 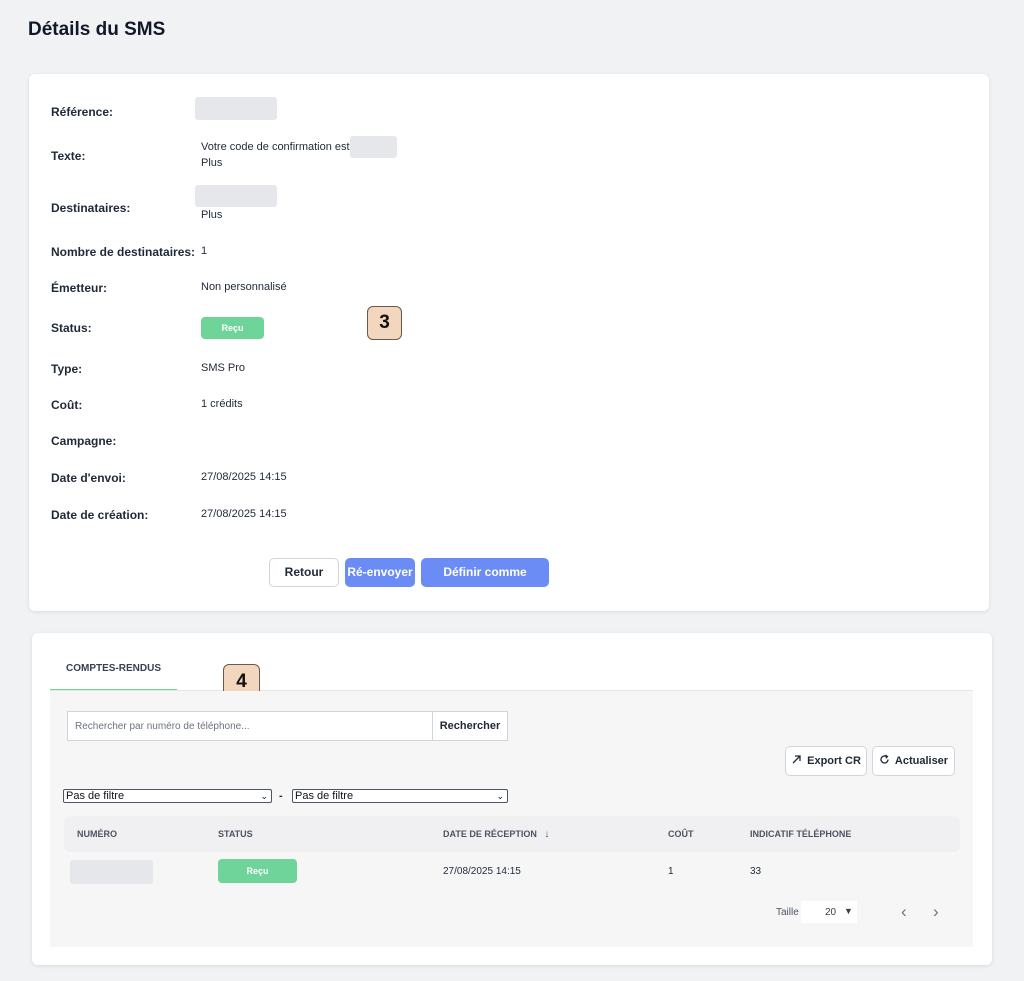 What do you see at coordinates (232, 328) in the screenshot?
I see `status-badge: Reçu` at bounding box center [232, 328].